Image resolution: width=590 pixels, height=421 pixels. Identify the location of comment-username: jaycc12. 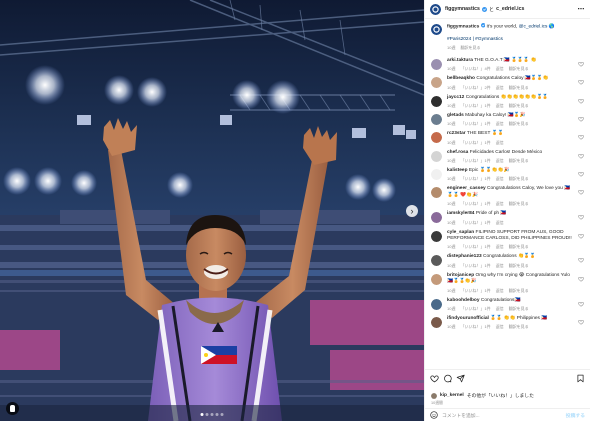
(455, 97).